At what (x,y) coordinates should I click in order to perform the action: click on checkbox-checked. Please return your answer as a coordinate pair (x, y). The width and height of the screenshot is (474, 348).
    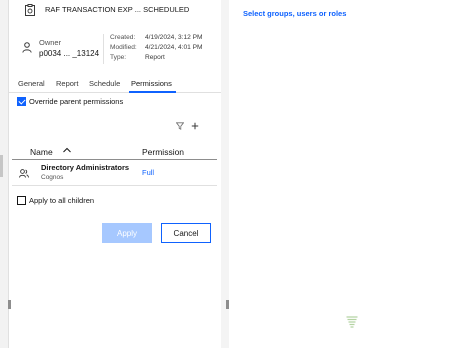
    Looking at the image, I should click on (21, 101).